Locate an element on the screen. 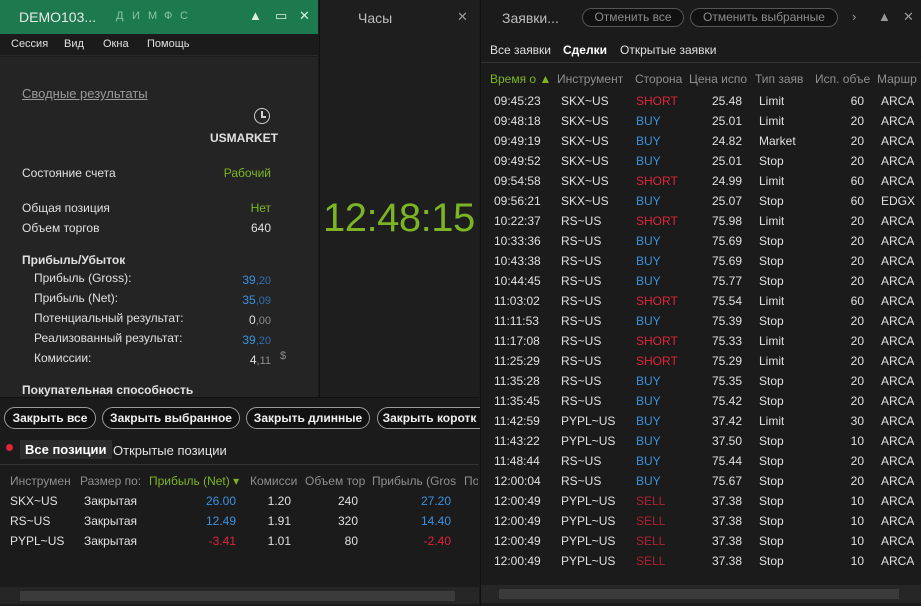  table-row: 10:43:38 RS~US BUY 75.69 Stop 20 ARCA is located at coordinates (701, 264).